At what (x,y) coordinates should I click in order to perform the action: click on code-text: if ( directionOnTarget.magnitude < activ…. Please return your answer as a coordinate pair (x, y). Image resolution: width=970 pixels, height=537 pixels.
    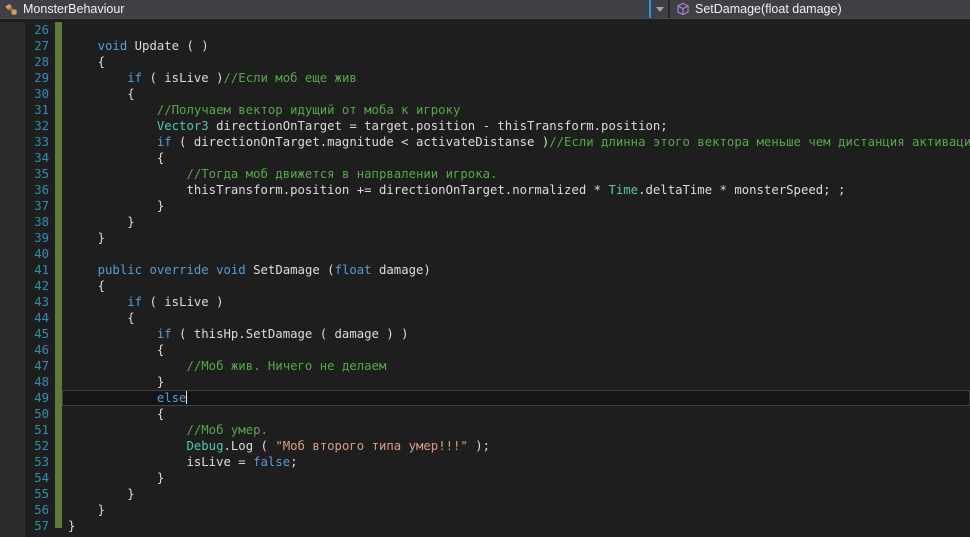
    Looking at the image, I should click on (516, 142).